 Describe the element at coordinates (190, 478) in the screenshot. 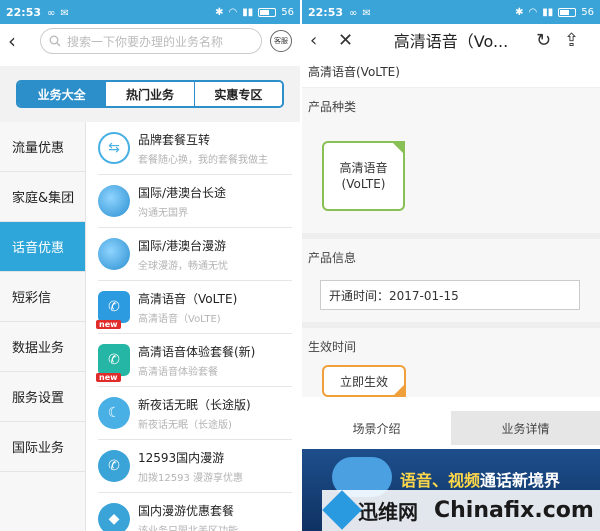

I see `item-subtitle: 加拨12593 漫游享优惠` at that location.